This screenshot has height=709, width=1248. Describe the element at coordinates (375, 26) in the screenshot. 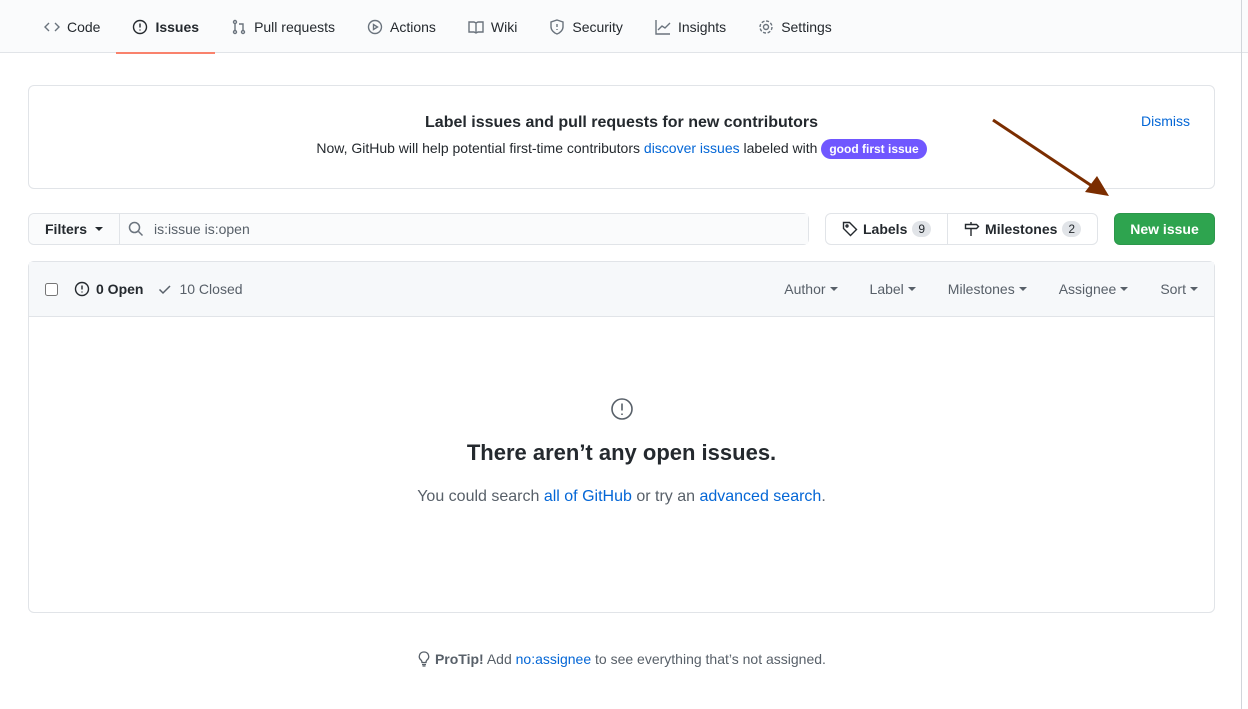

I see `play-icon` at that location.